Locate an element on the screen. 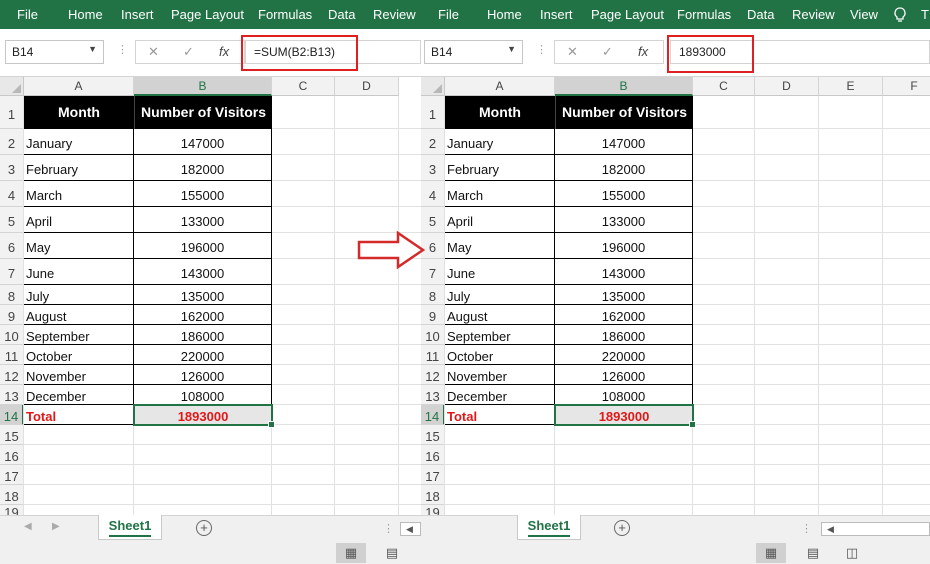 This screenshot has width=930, height=564. row-header: 12 is located at coordinates (433, 375).